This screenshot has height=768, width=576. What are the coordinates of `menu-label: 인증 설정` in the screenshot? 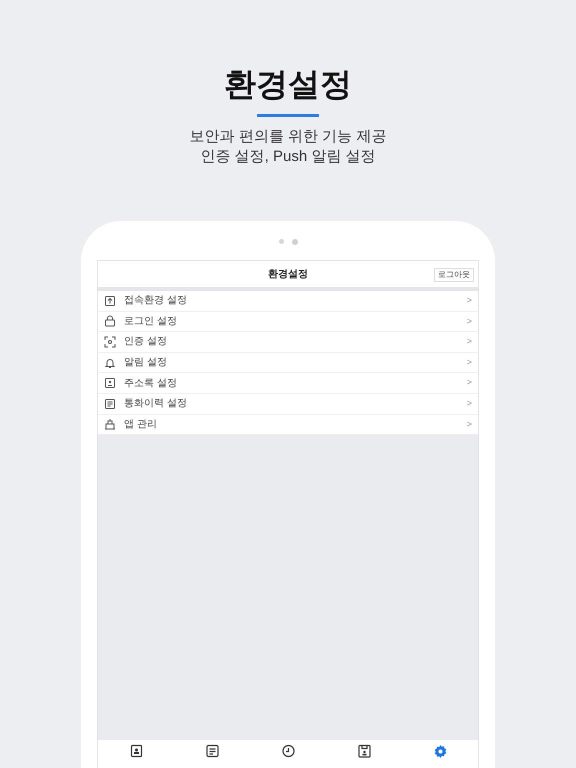 It's located at (146, 342).